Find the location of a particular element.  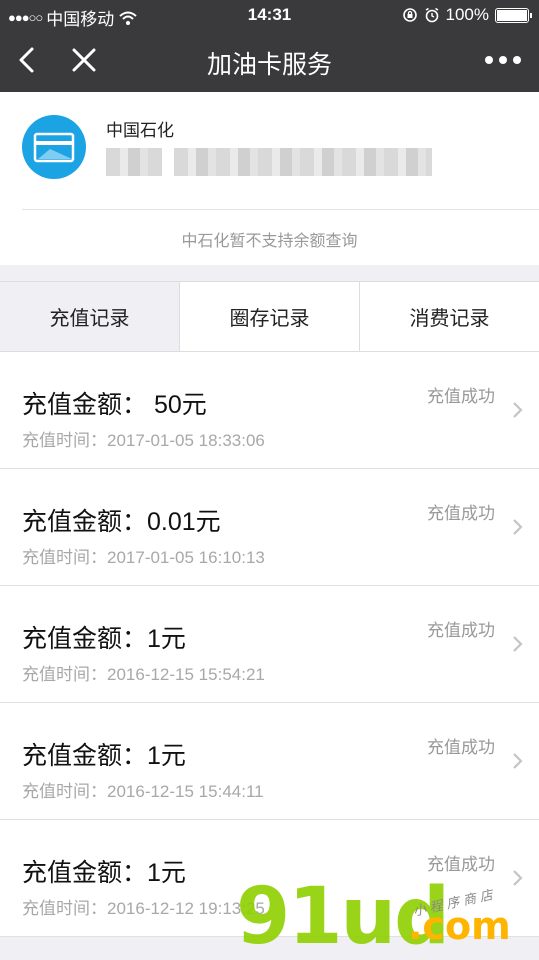

list-item: 充值金额： 50元 充值时间：2017-01-05 18:33:06 充值成功 is located at coordinates (269, 410).